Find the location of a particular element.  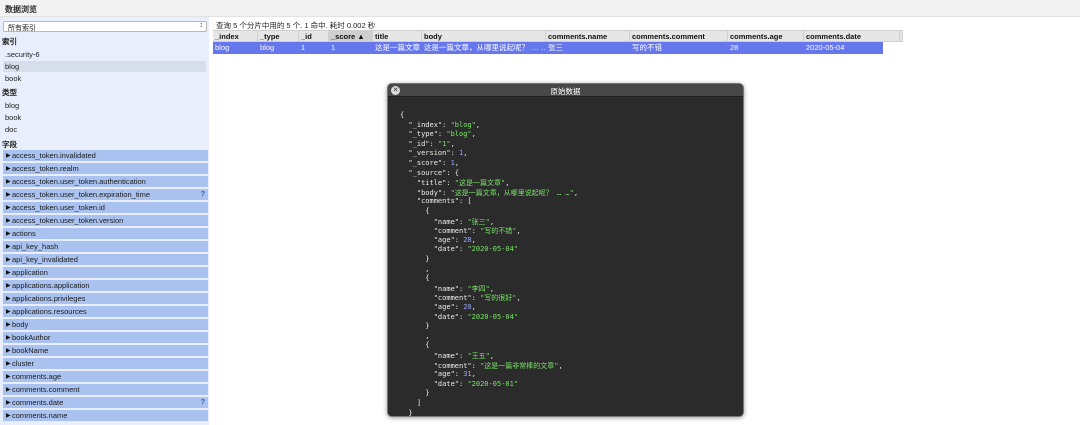

field-label: applications.privileges is located at coordinates (49, 298).